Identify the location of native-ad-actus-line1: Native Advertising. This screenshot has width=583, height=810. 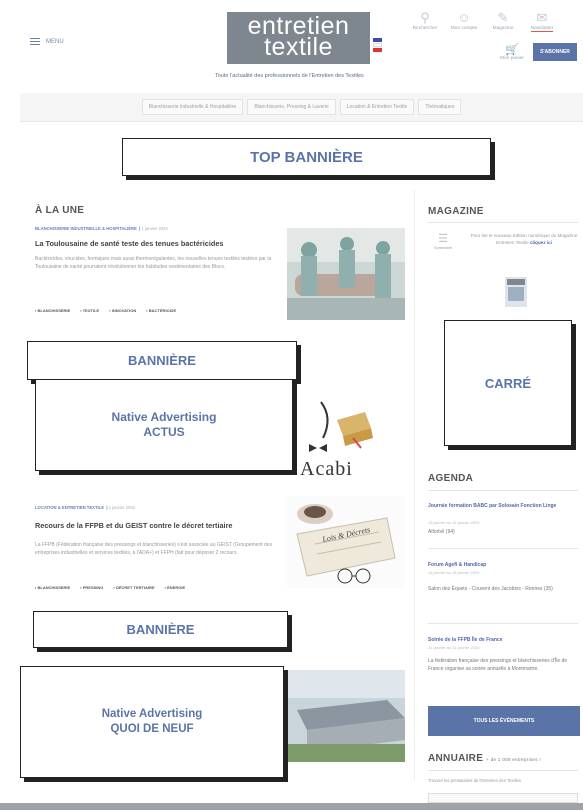
(164, 417).